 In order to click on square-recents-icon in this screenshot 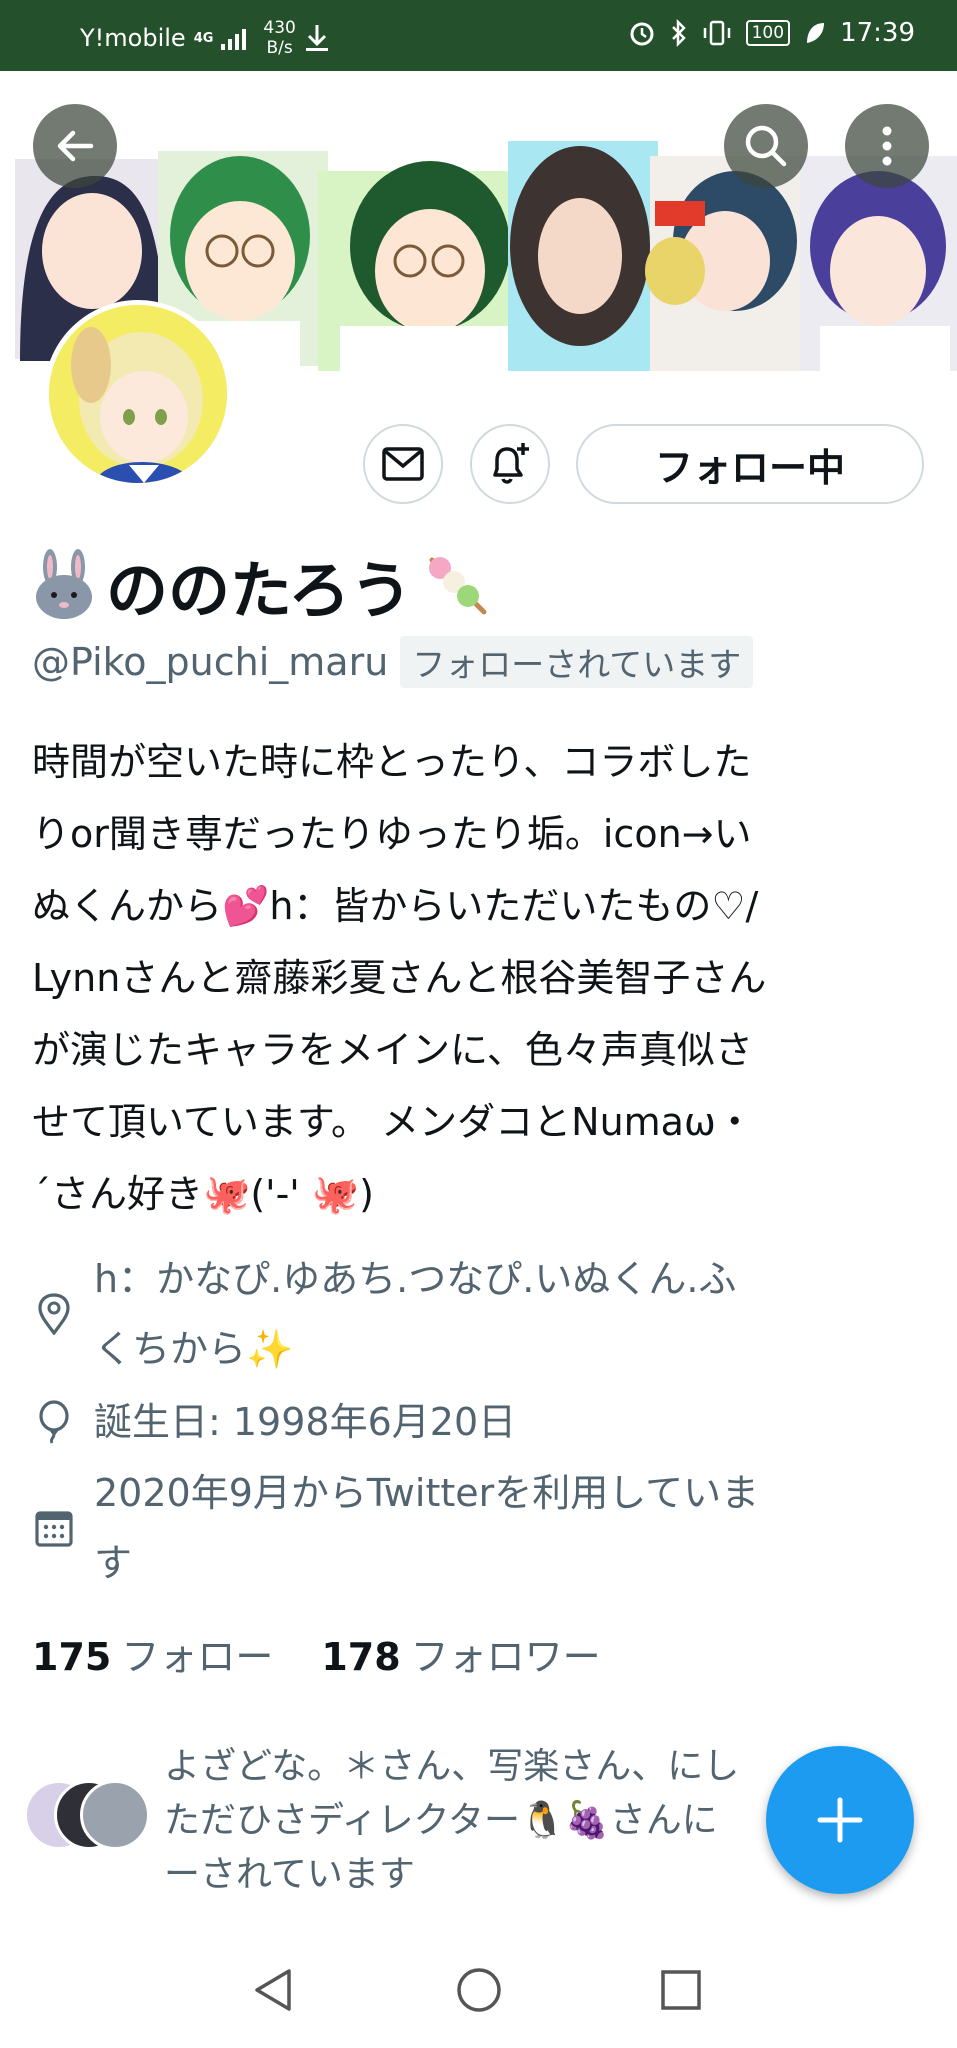, I will do `click(681, 1990)`.